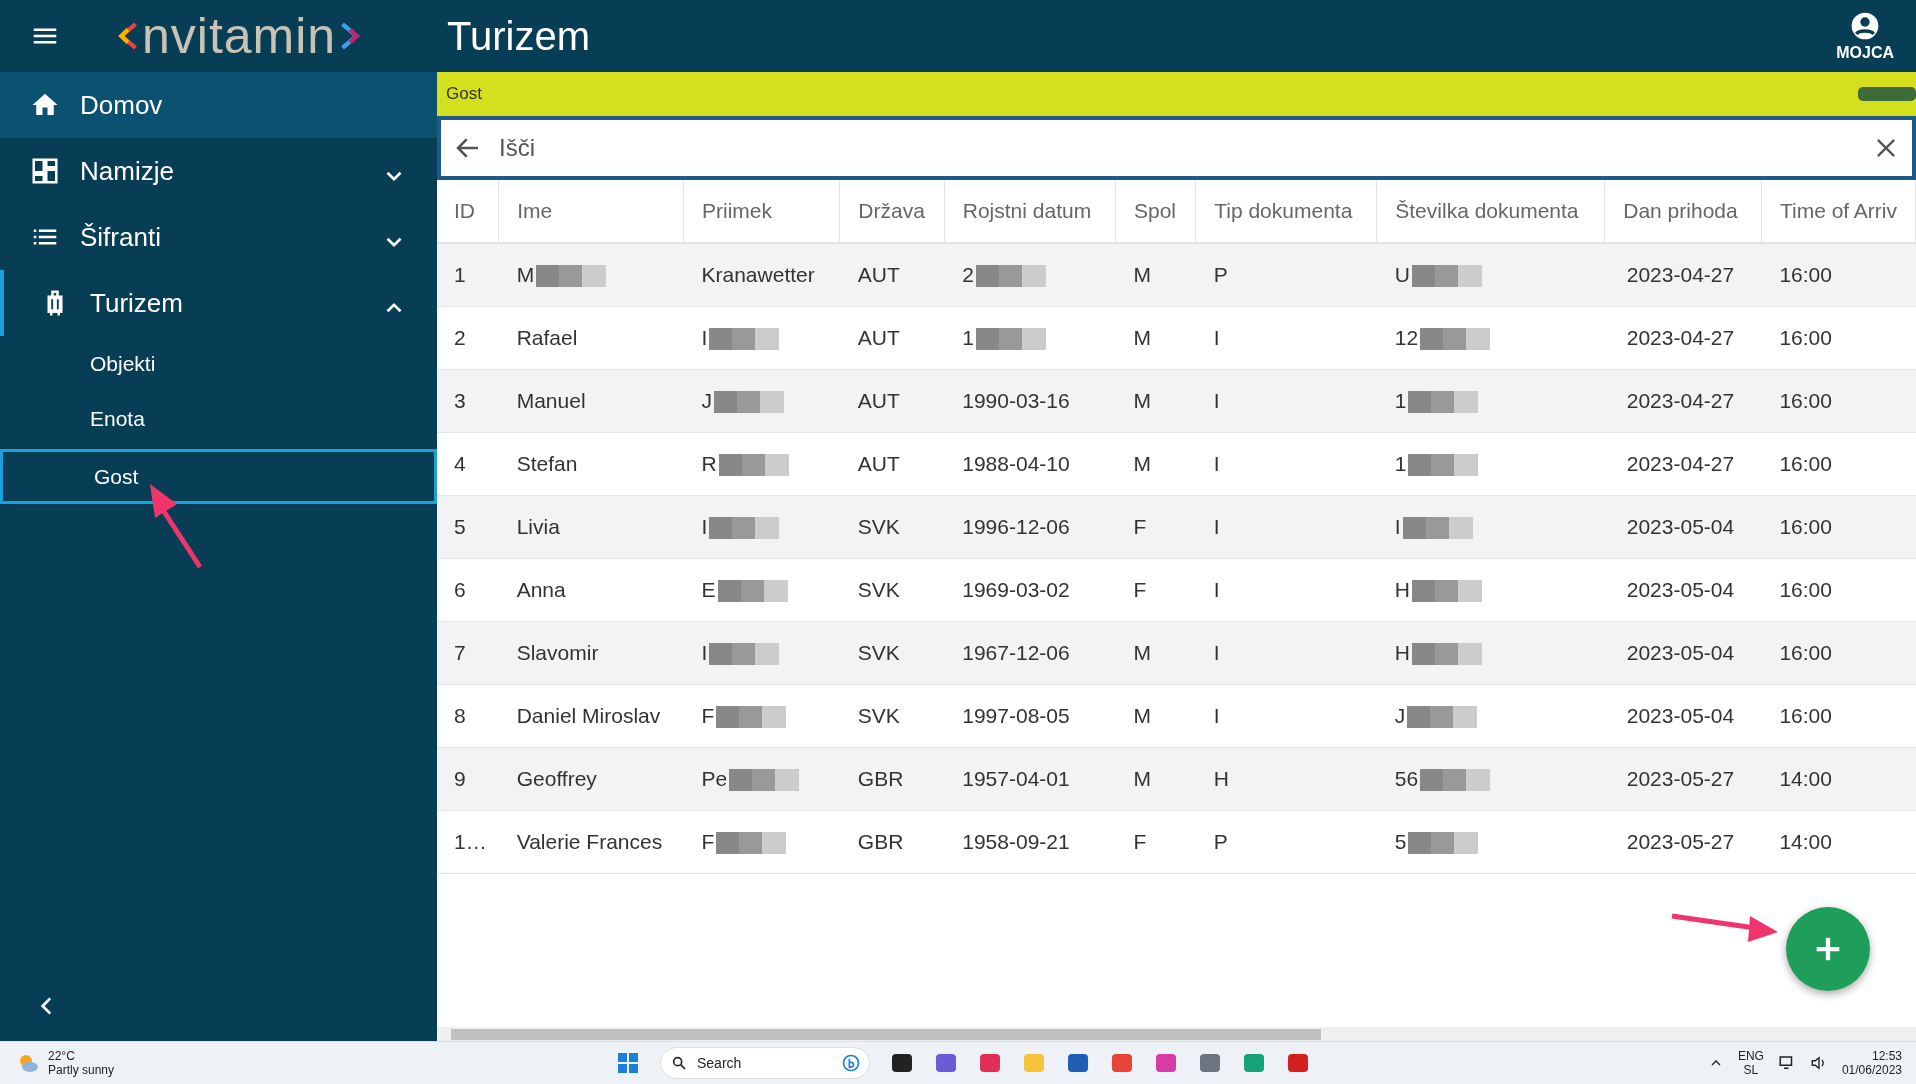 The width and height of the screenshot is (1916, 1084). Describe the element at coordinates (460, 716) in the screenshot. I see `table-cell: 8` at that location.